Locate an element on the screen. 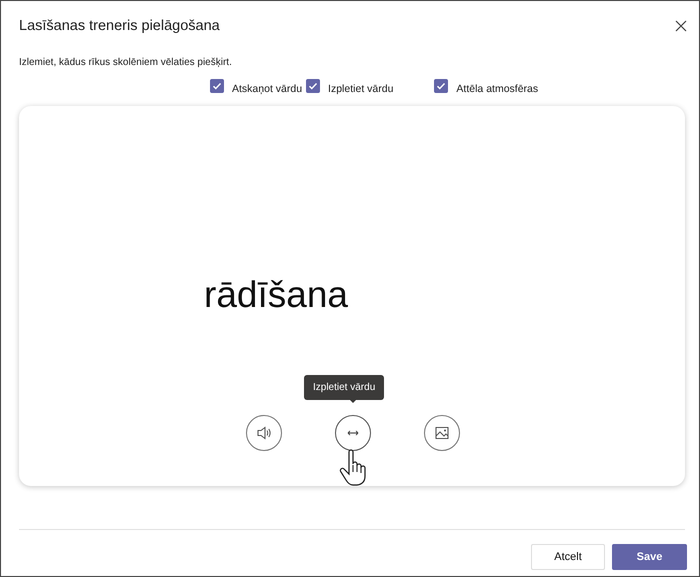  checkbox-label: Izpletiet vārdu is located at coordinates (361, 88).